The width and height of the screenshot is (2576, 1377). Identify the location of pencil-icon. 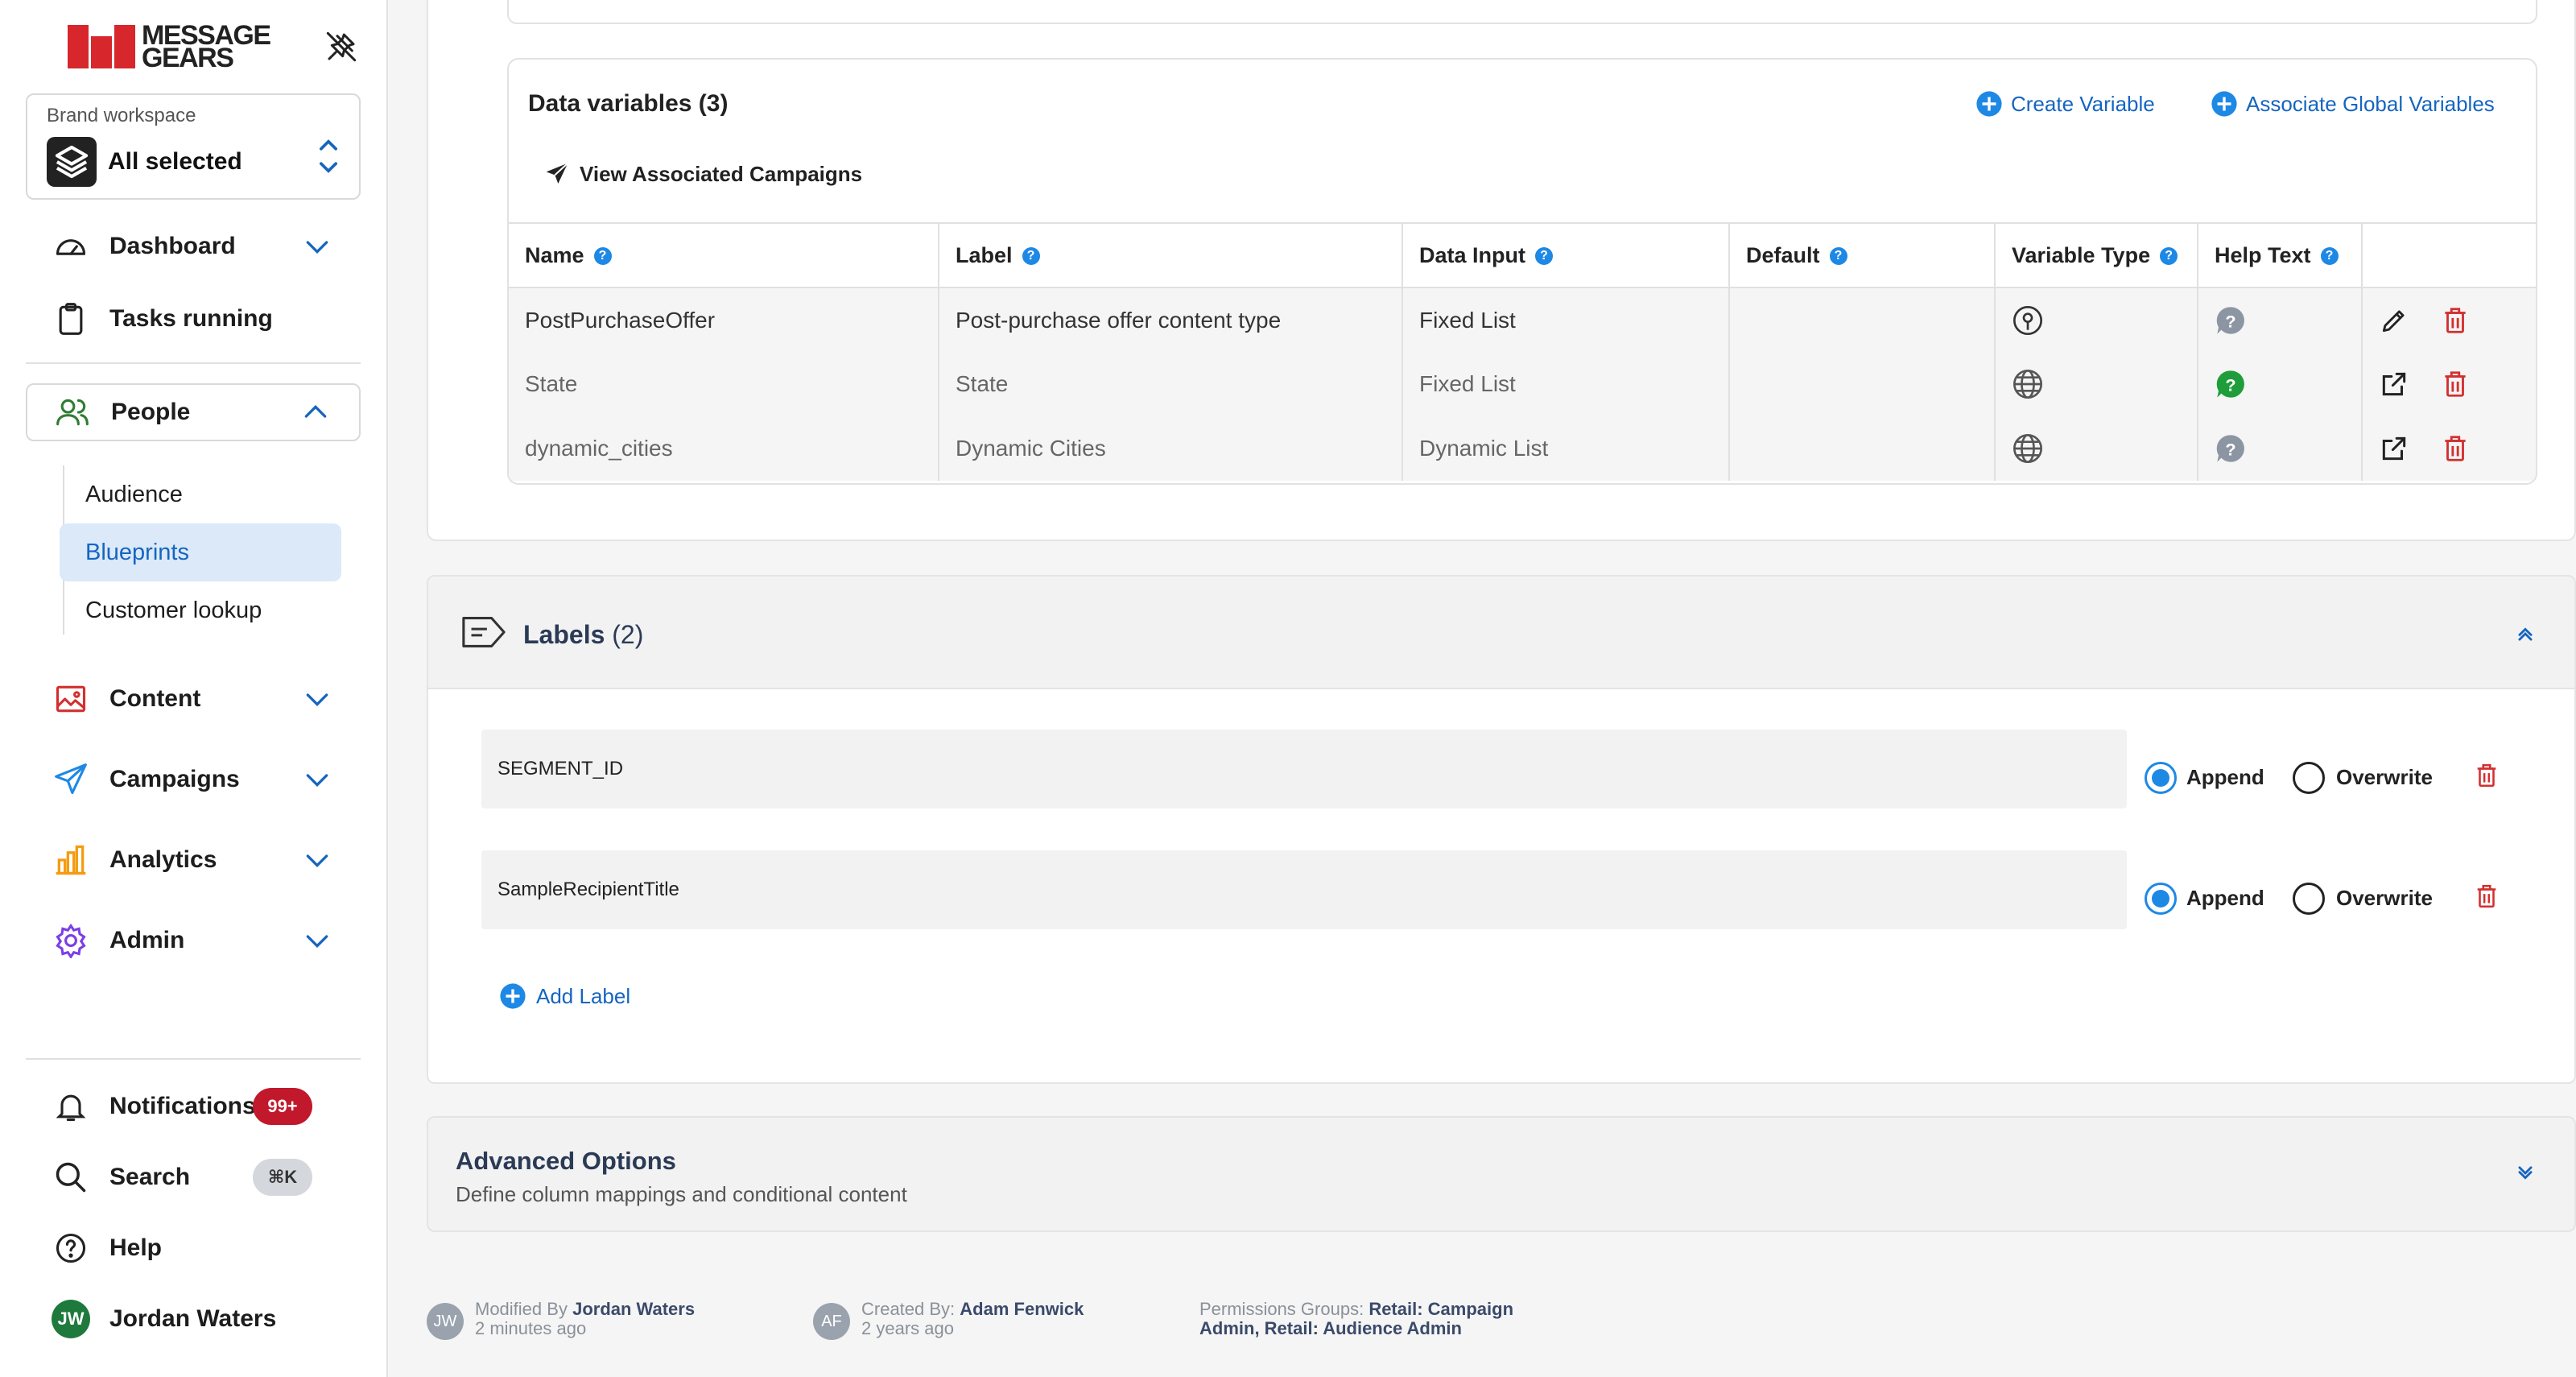
(2394, 320).